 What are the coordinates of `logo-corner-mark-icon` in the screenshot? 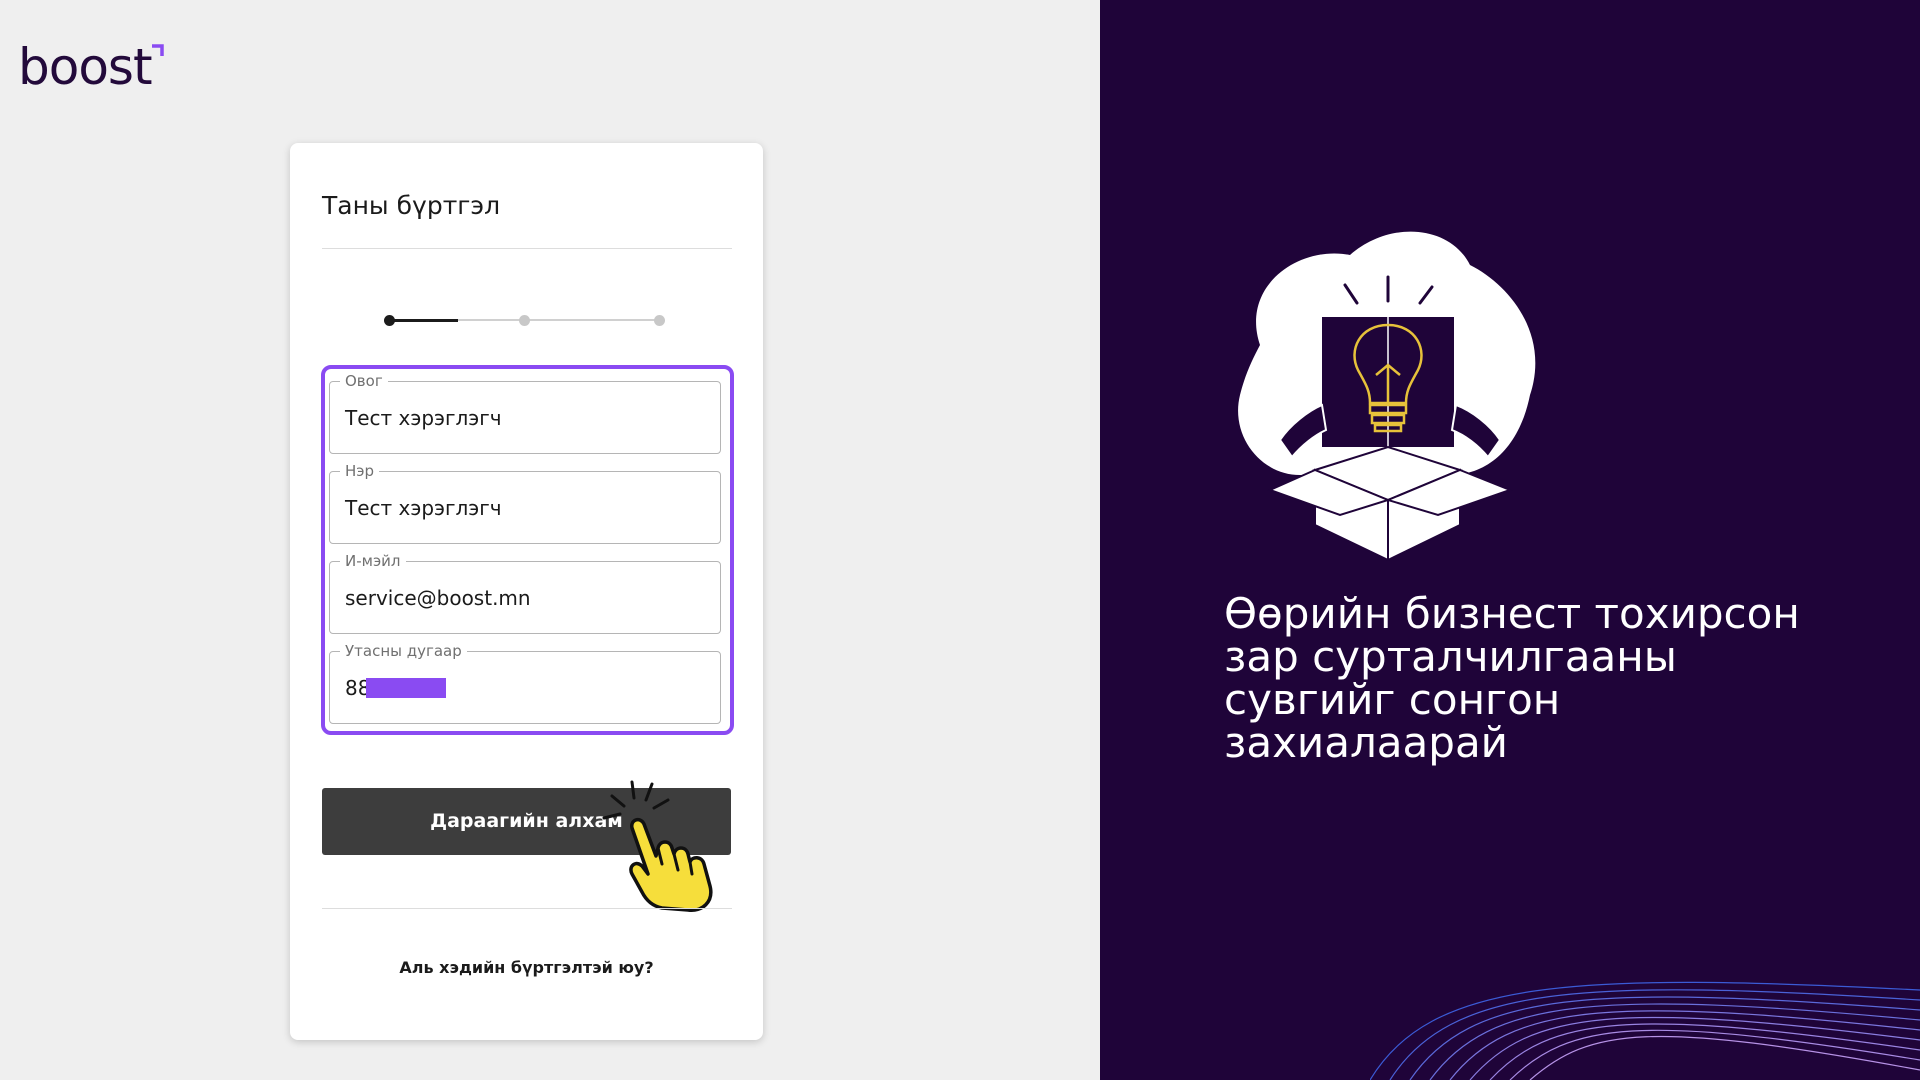 It's located at (158, 50).